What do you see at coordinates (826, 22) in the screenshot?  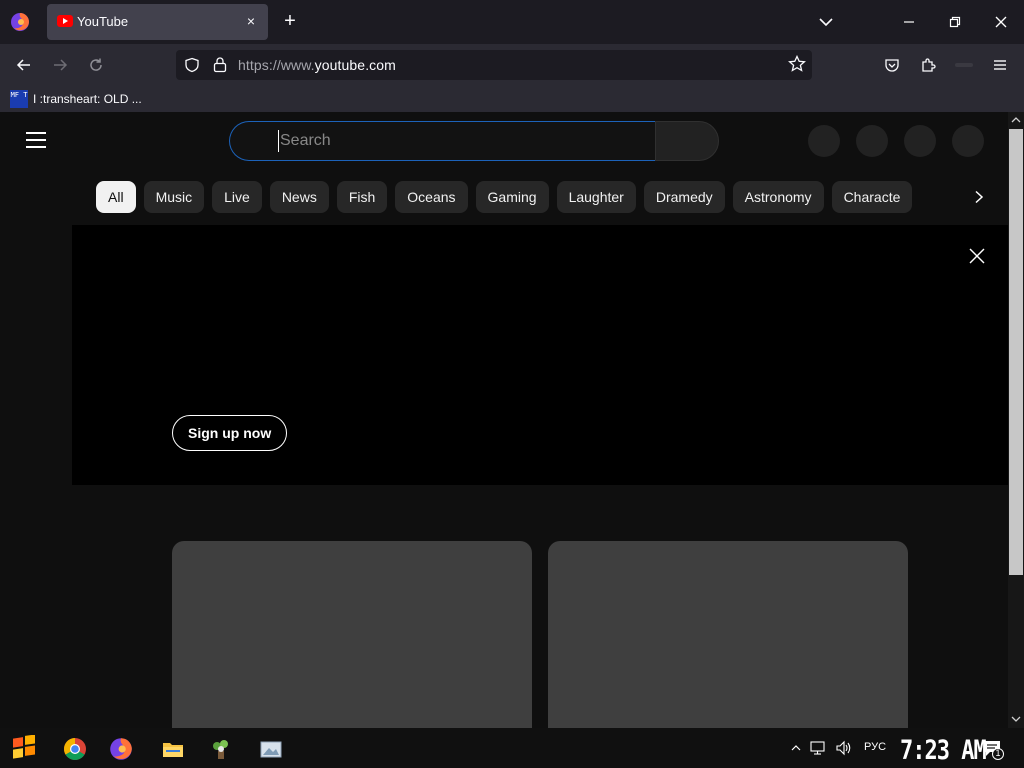 I see `list-all-tabs-chevron-icon` at bounding box center [826, 22].